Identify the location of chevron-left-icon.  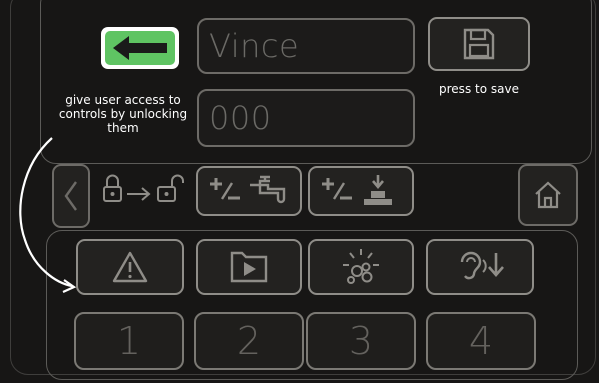
(70, 196).